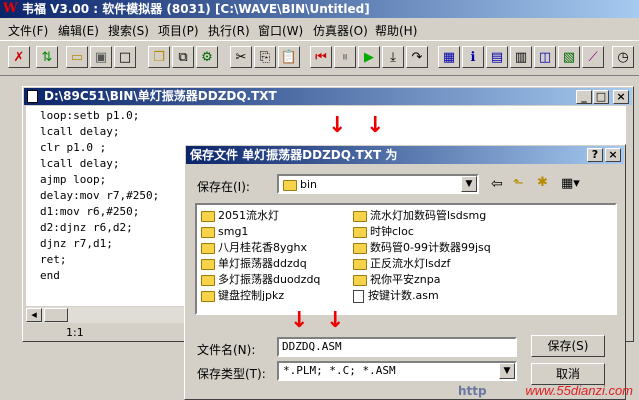  I want to click on menu-edit: 编辑(E), so click(78, 30).